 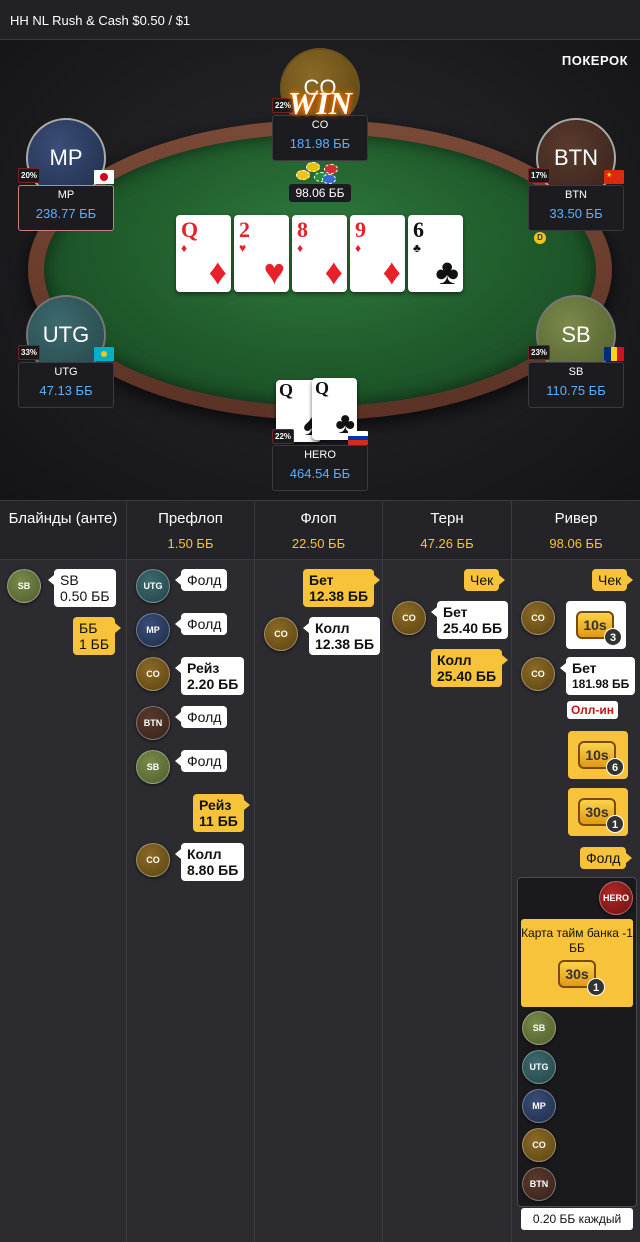 What do you see at coordinates (320, 433) in the screenshot?
I see `seat-hero: 22% HERO 464.54 ББ` at bounding box center [320, 433].